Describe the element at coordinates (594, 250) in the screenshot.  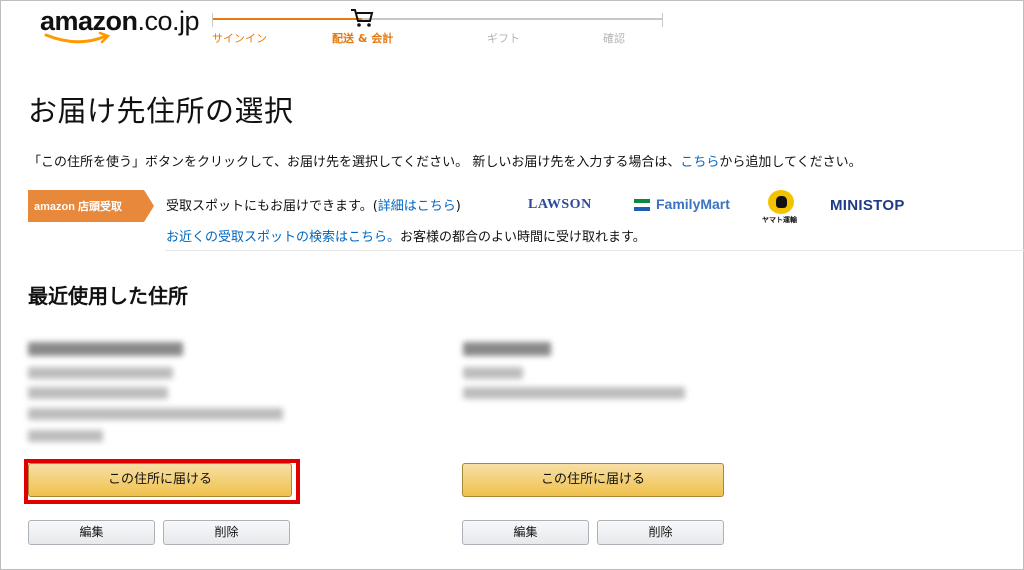
I see `section-divider` at that location.